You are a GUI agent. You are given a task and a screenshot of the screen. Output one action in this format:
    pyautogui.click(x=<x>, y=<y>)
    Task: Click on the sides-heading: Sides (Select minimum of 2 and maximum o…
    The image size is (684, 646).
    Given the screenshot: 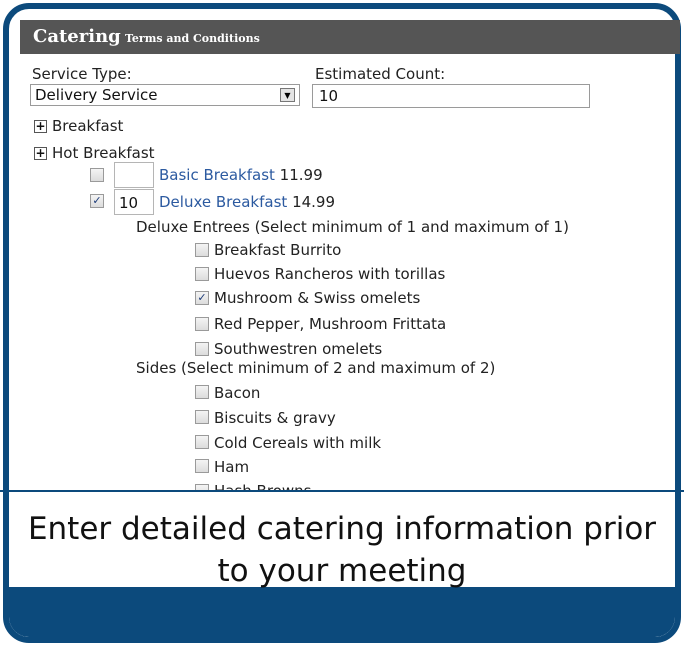 What is the action you would take?
    pyautogui.click(x=316, y=368)
    